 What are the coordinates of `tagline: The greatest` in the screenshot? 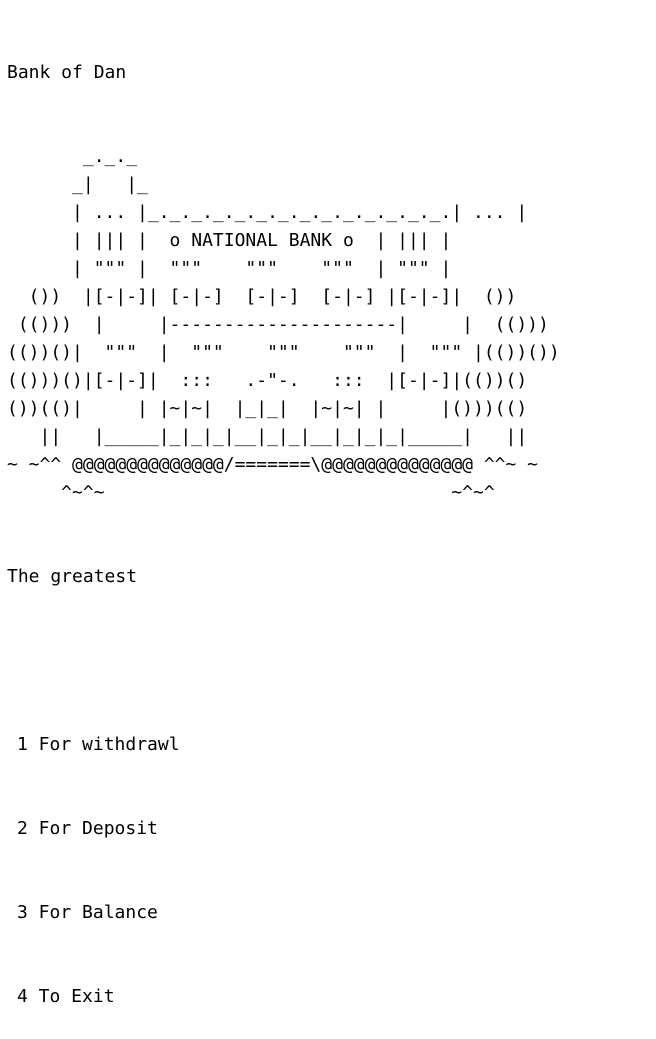 It's located at (72, 576).